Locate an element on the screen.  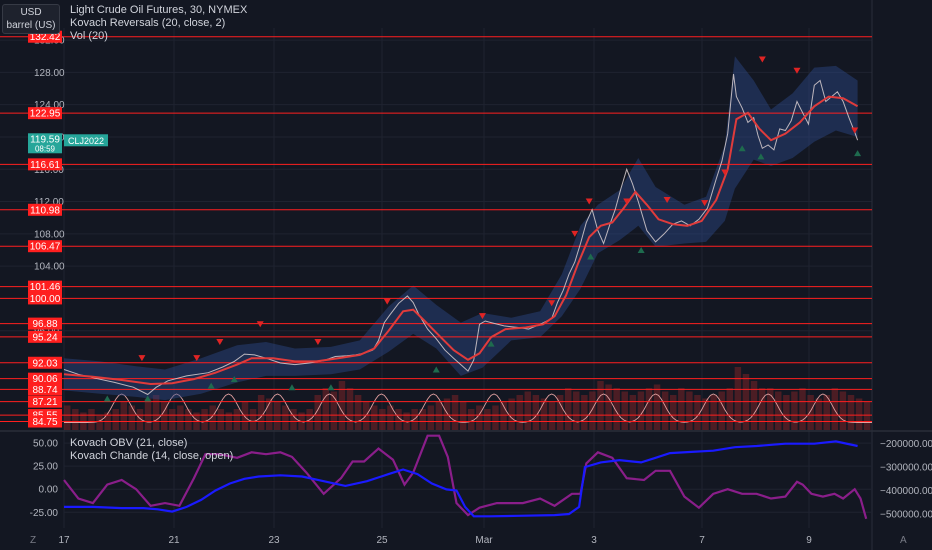
lower-left-tick-label: 25.00 is located at coordinates (45, 467).